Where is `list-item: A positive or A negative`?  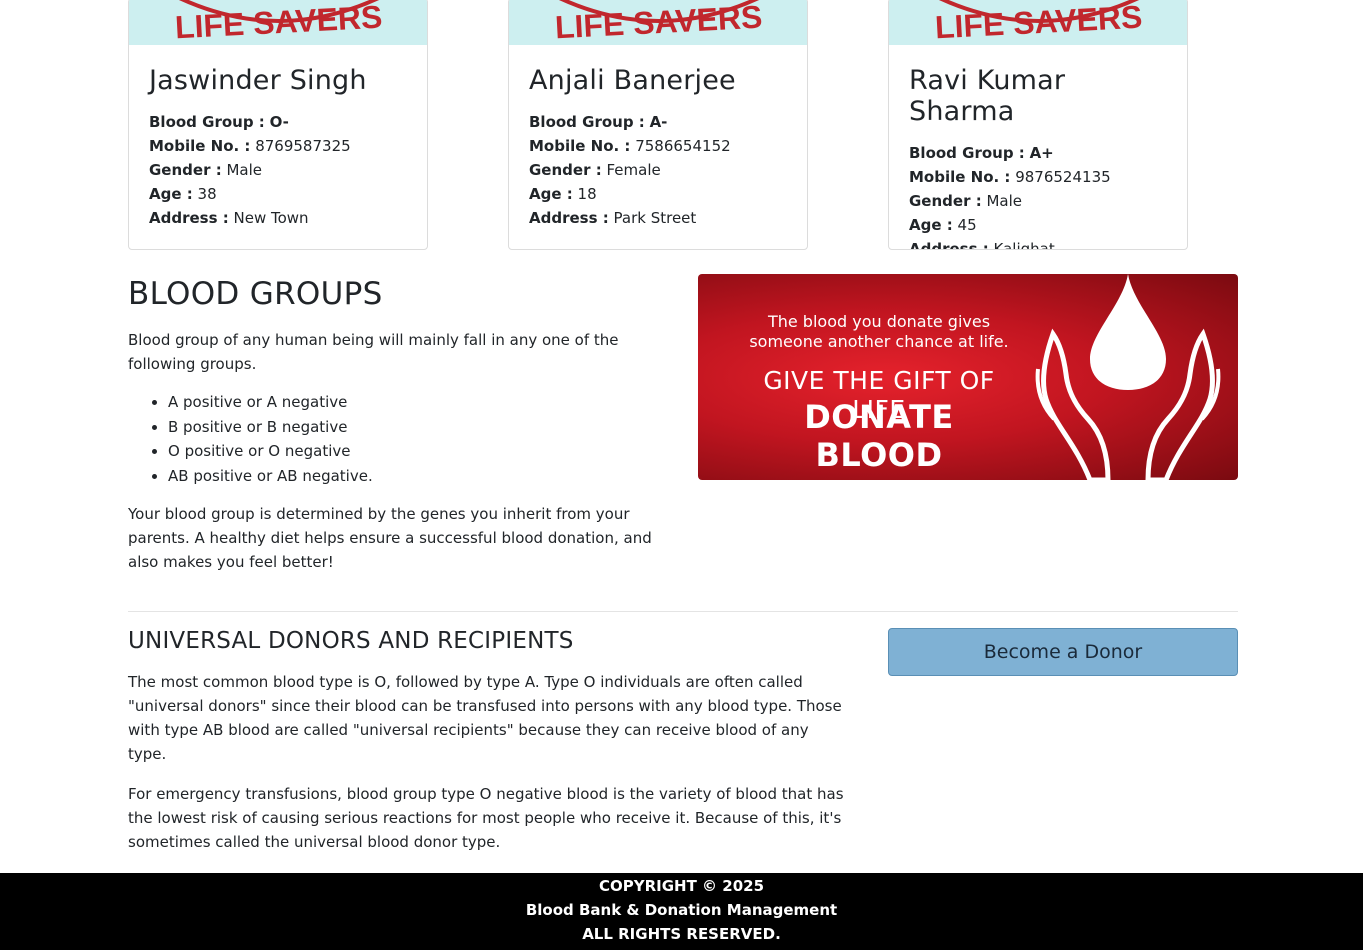 list-item: A positive or A negative is located at coordinates (420, 402).